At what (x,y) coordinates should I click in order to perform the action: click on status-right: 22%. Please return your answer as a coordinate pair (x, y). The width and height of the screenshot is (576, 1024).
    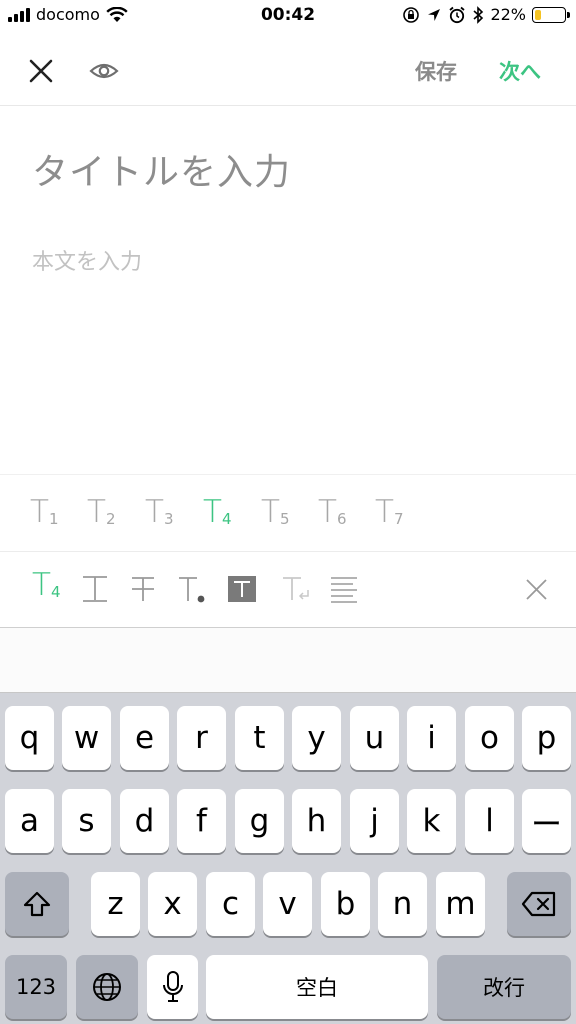
    Looking at the image, I should click on (486, 14).